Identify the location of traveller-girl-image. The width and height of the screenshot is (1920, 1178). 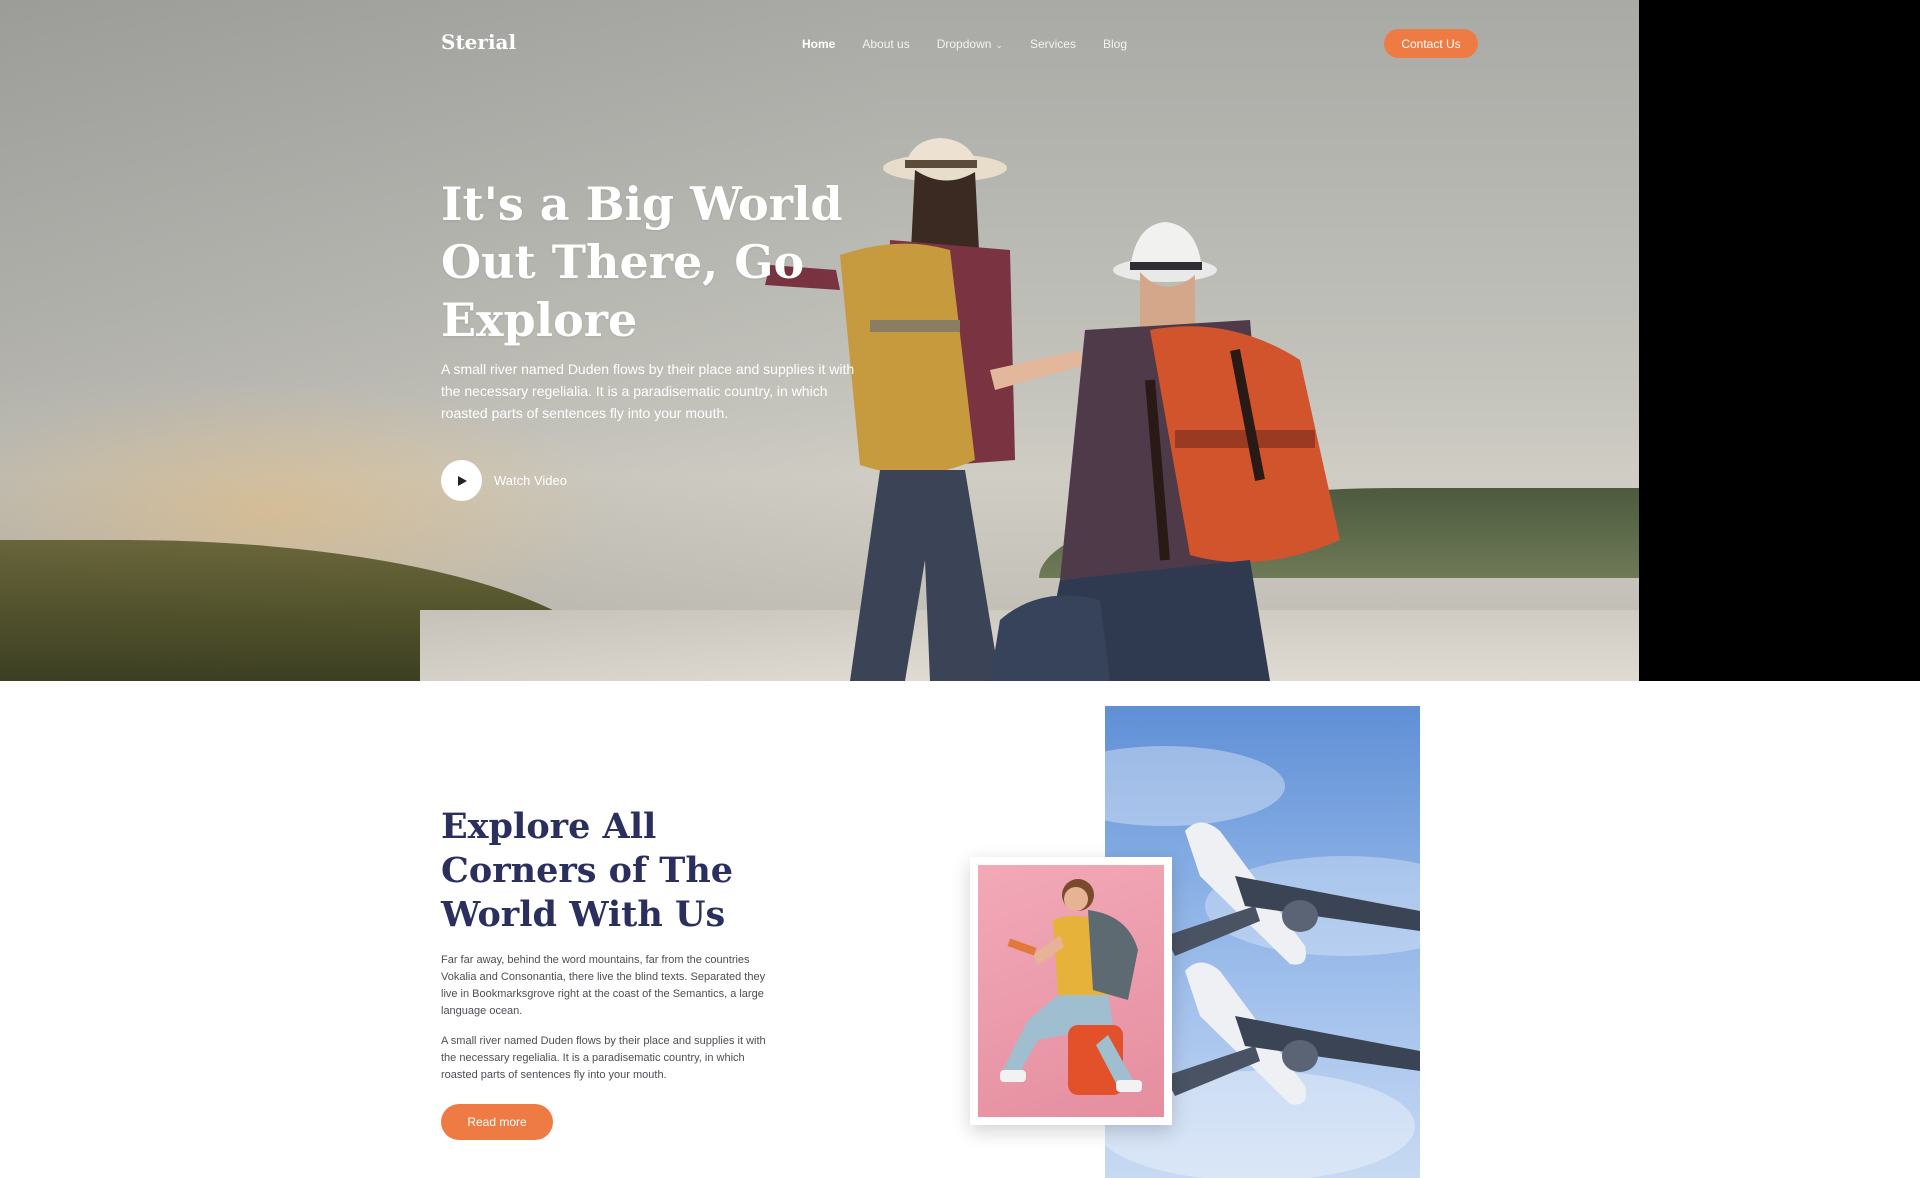
(1071, 991).